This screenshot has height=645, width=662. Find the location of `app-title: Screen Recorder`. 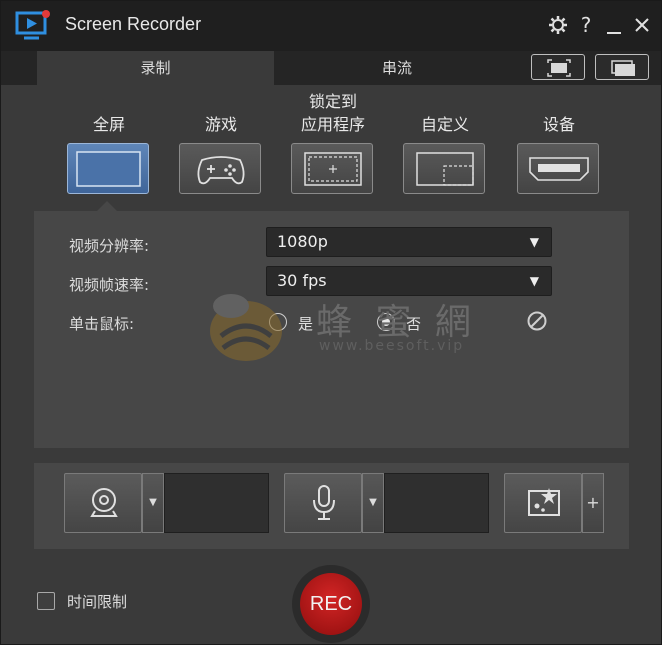

app-title: Screen Recorder is located at coordinates (133, 24).